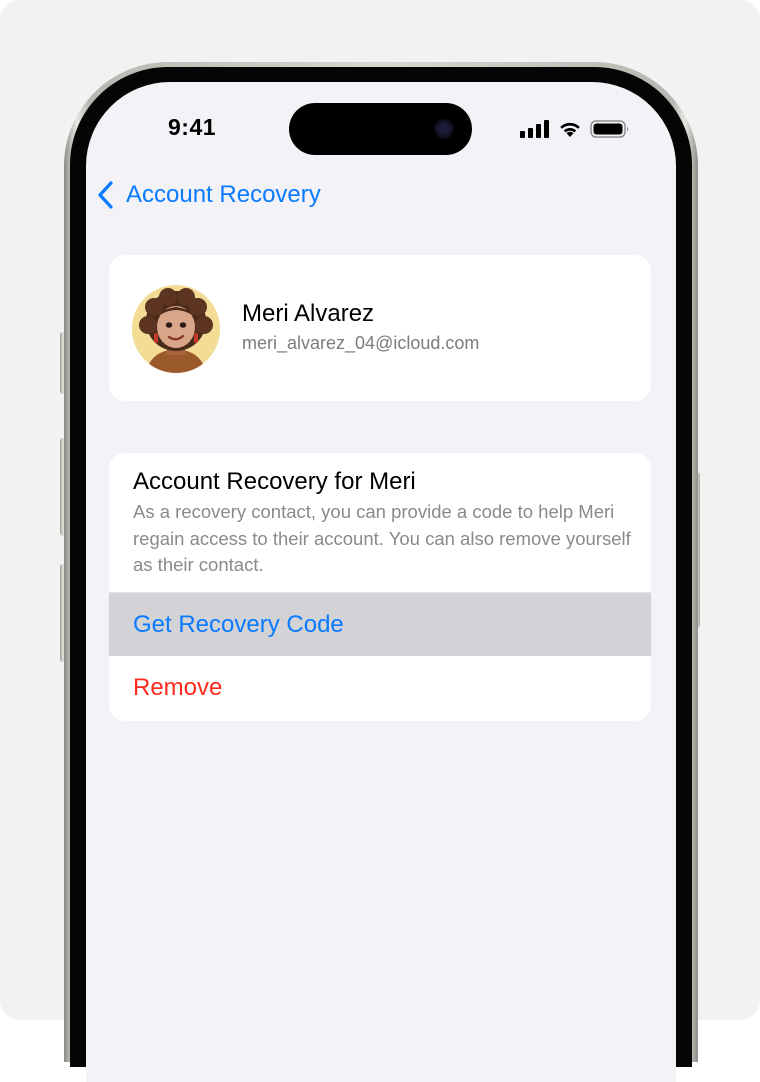 The height and width of the screenshot is (1082, 760). What do you see at coordinates (105, 195) in the screenshot?
I see `chevron-left-icon` at bounding box center [105, 195].